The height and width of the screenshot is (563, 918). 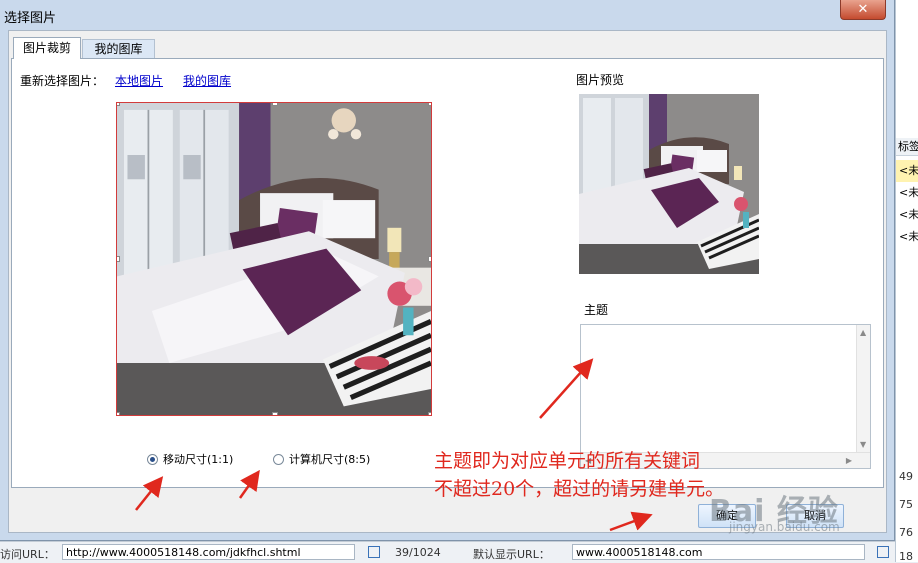 I want to click on arrow-to-computer-option, so click(x=249, y=484).